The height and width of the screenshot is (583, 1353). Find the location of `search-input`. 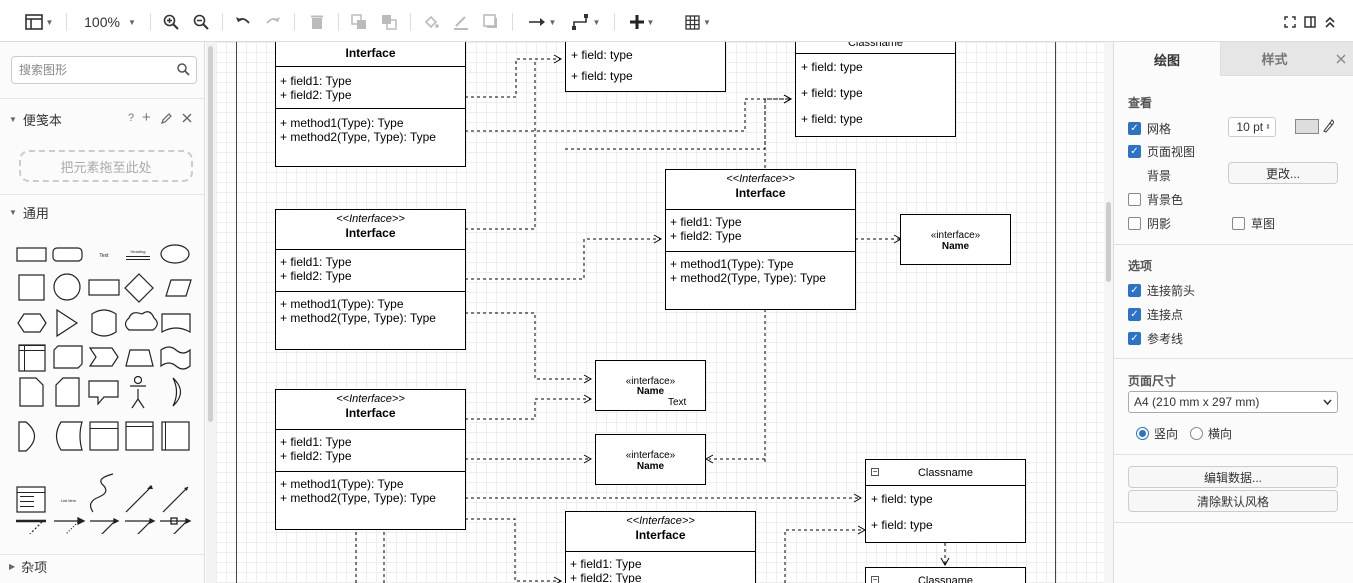

search-input is located at coordinates (87, 70).